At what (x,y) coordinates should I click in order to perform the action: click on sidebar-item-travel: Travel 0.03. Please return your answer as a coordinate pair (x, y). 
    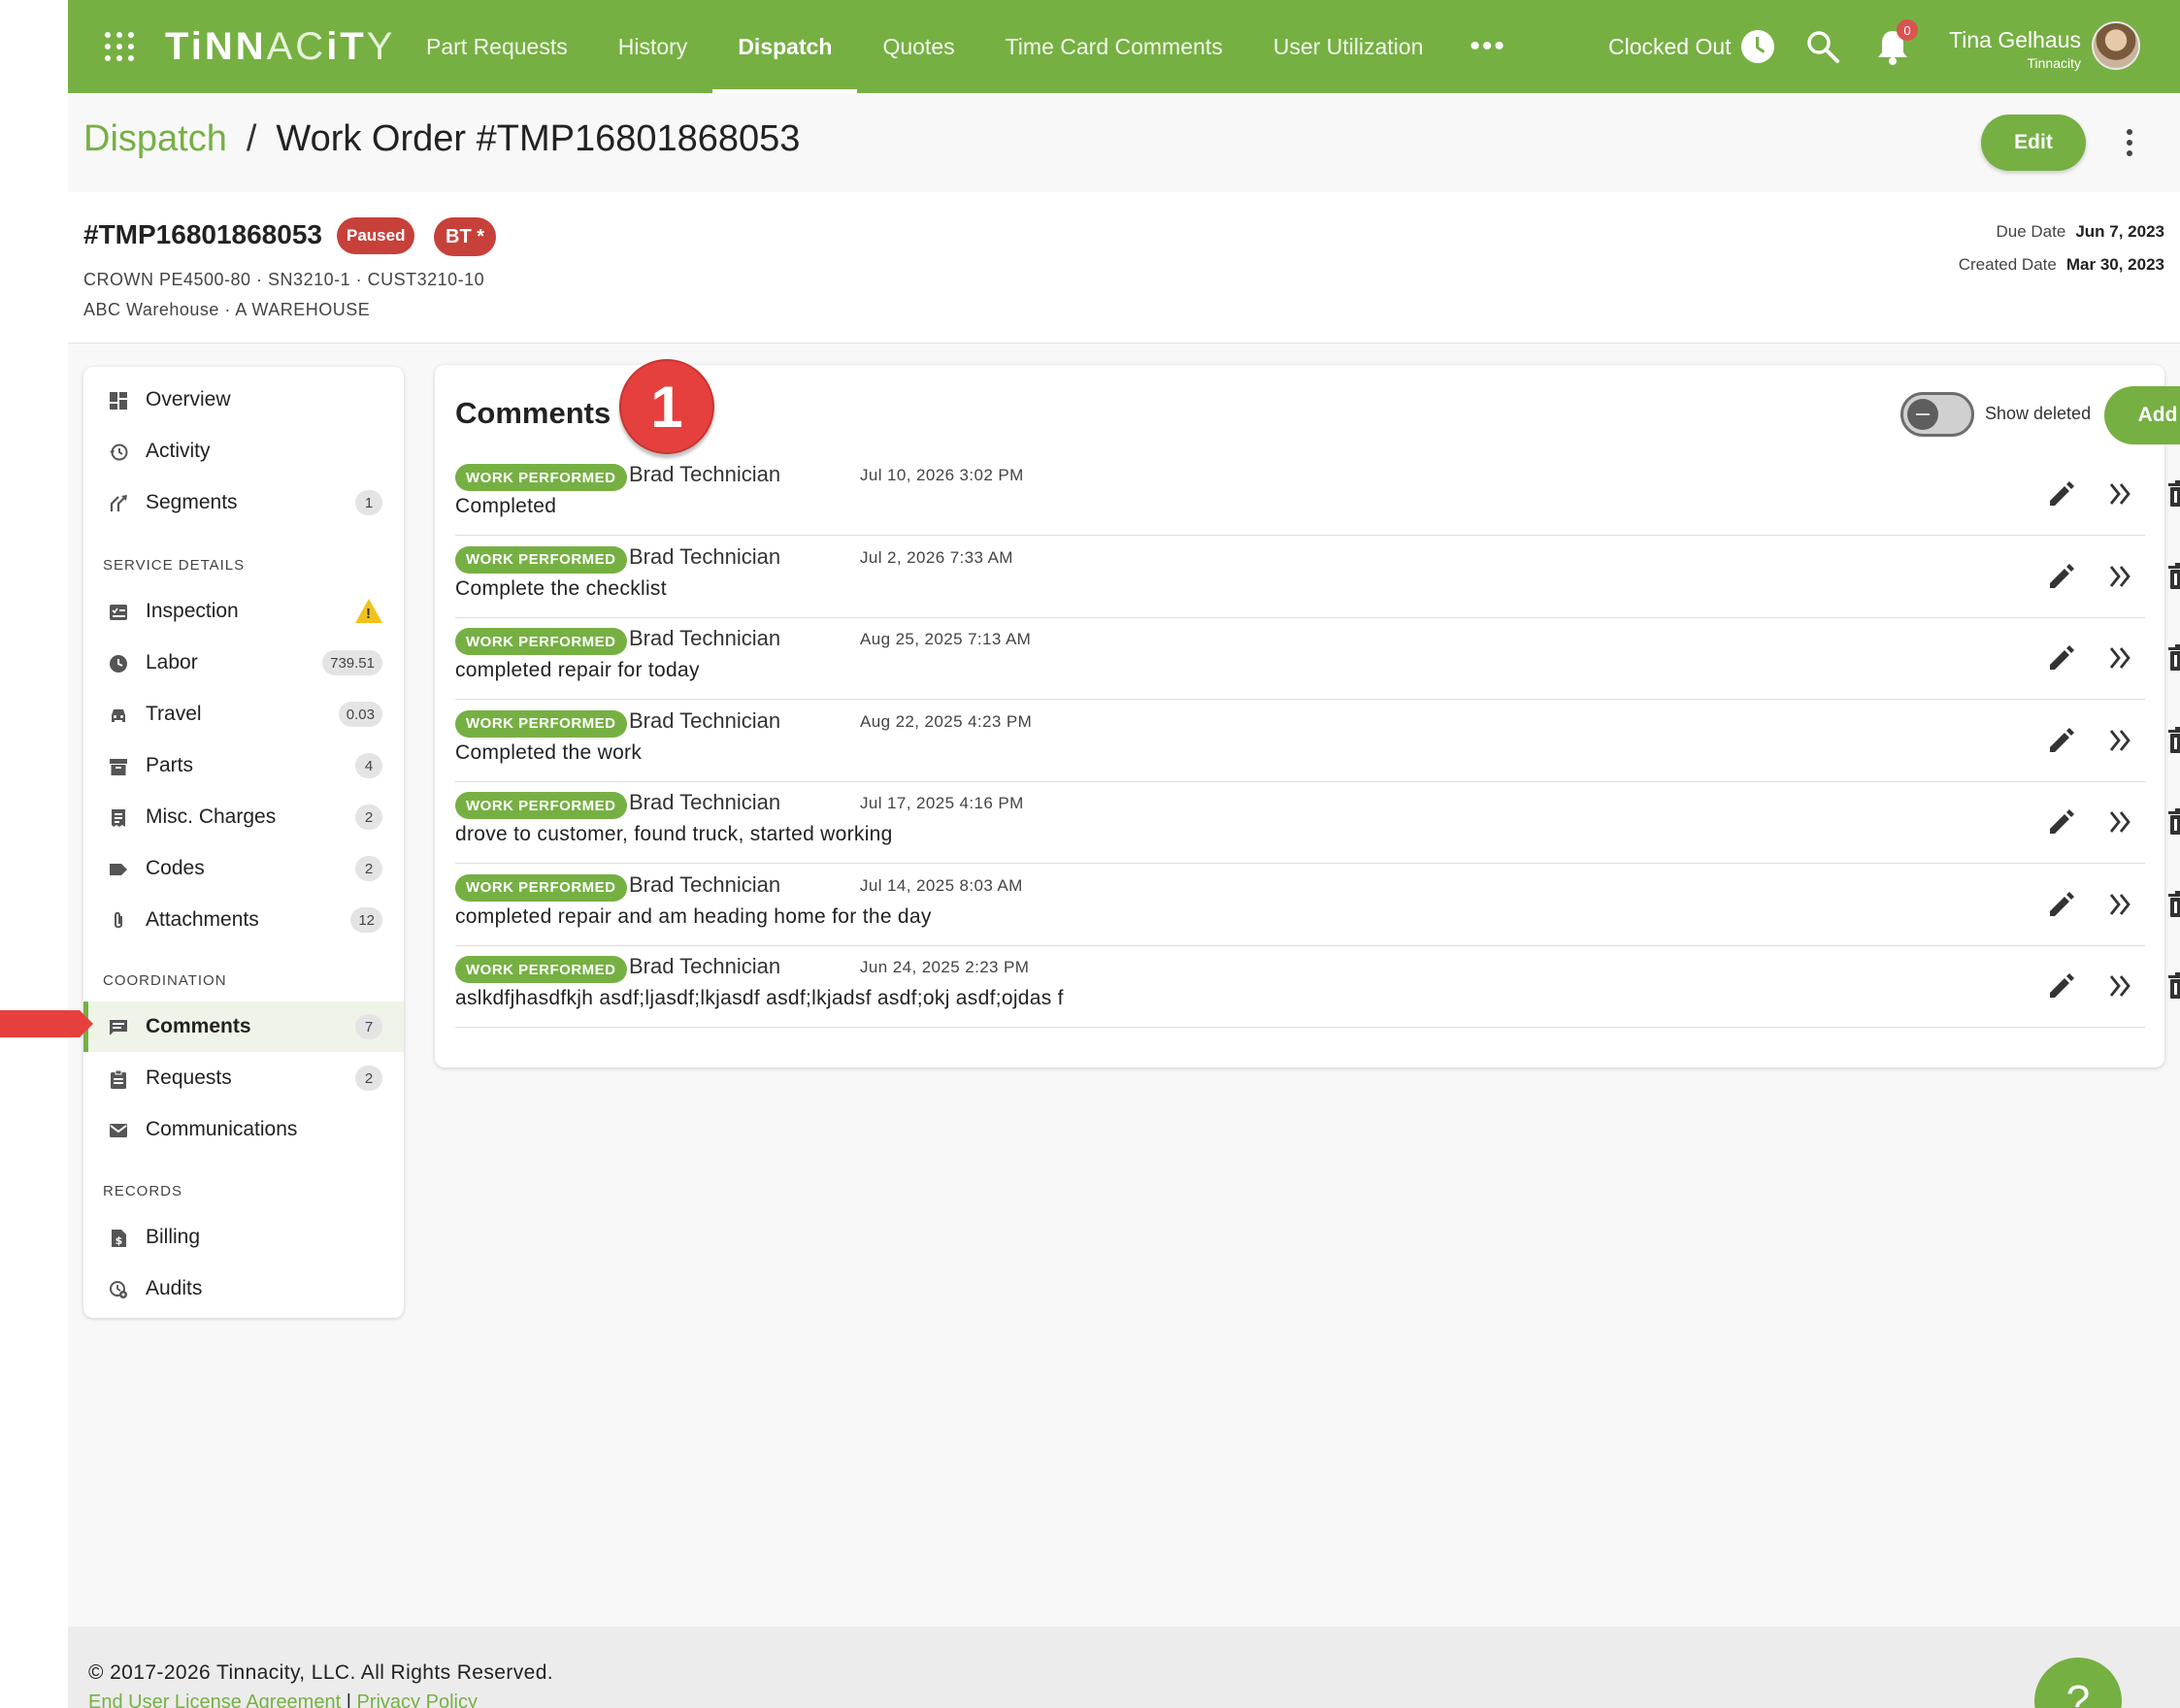
    Looking at the image, I should click on (243, 714).